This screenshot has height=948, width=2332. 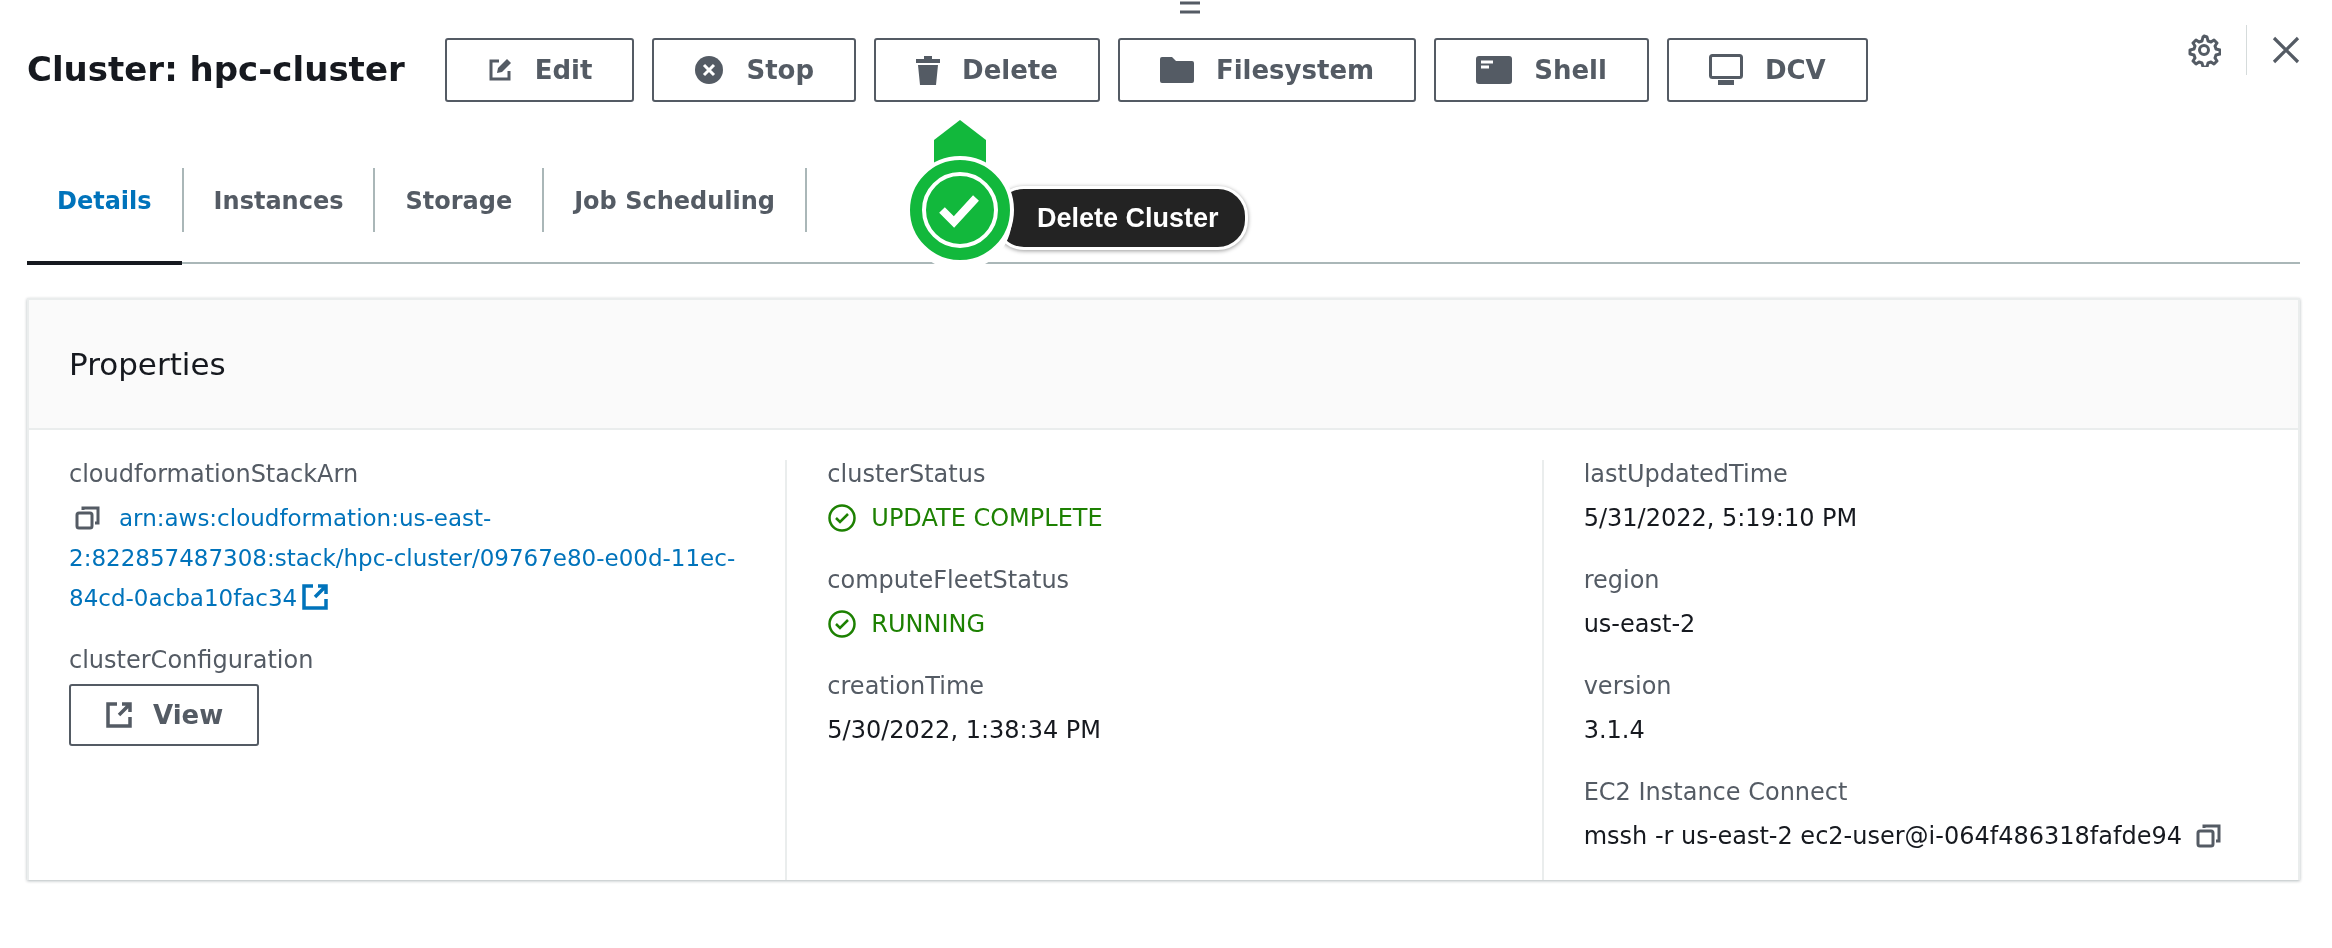 What do you see at coordinates (987, 518) in the screenshot?
I see `status-text: UPDATE COMPLETE` at bounding box center [987, 518].